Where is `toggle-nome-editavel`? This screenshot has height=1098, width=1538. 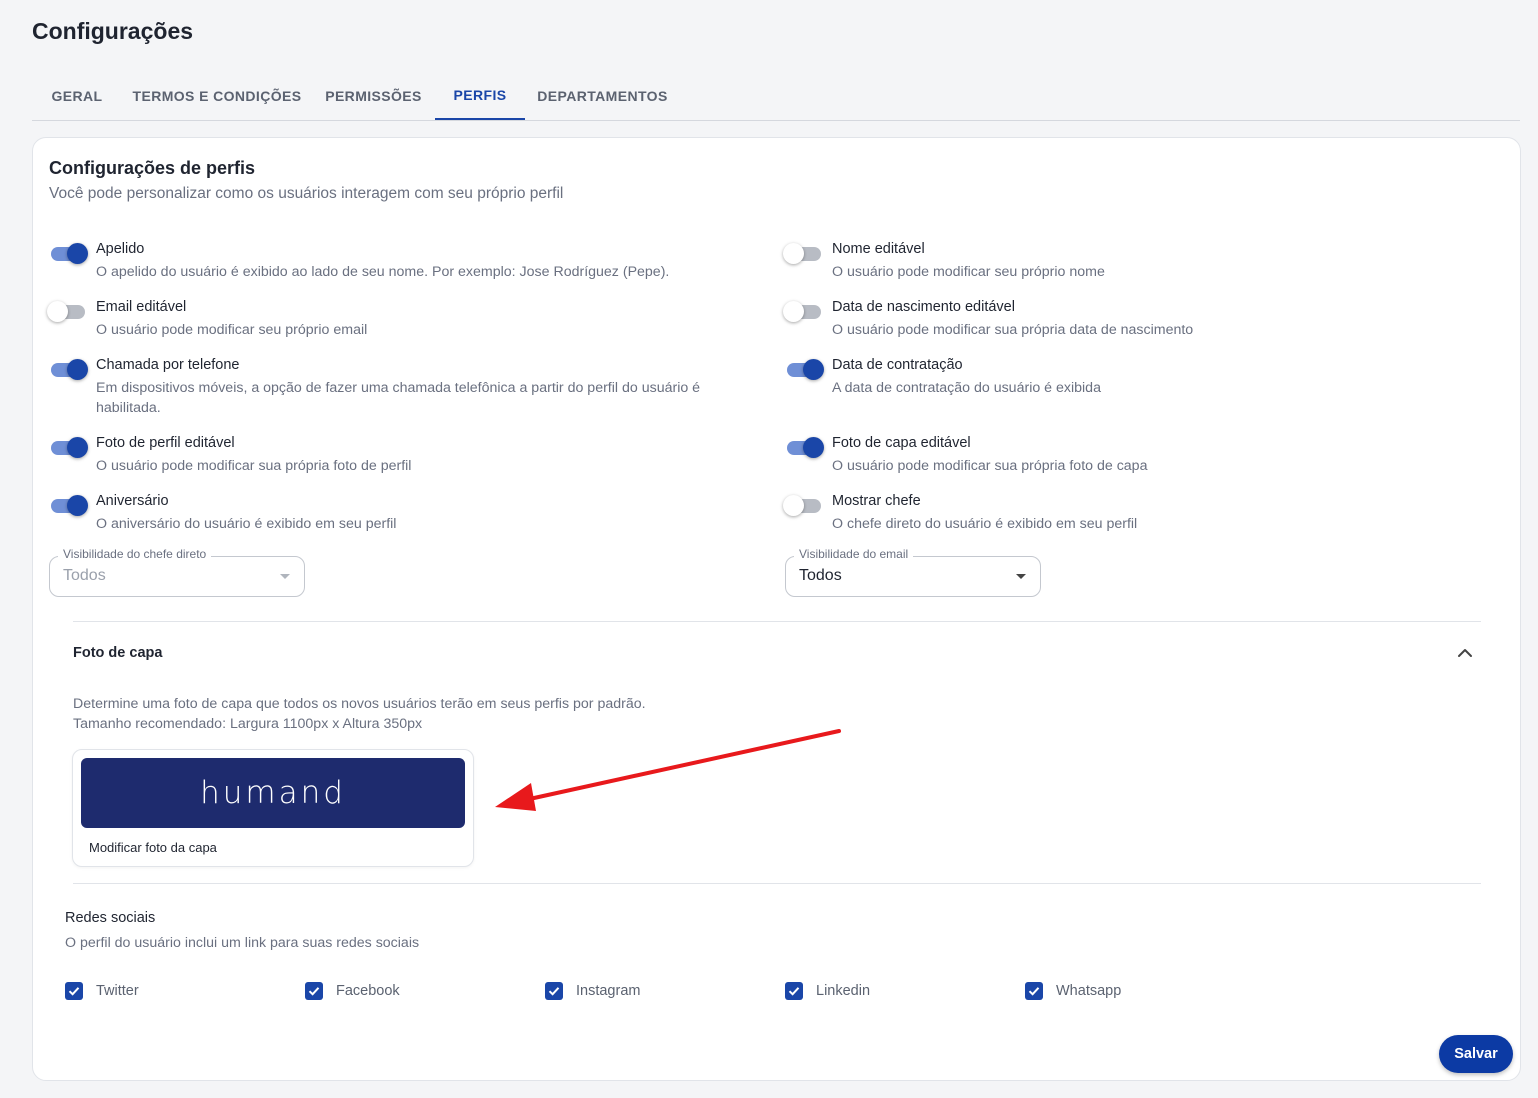 toggle-nome-editavel is located at coordinates (804, 253).